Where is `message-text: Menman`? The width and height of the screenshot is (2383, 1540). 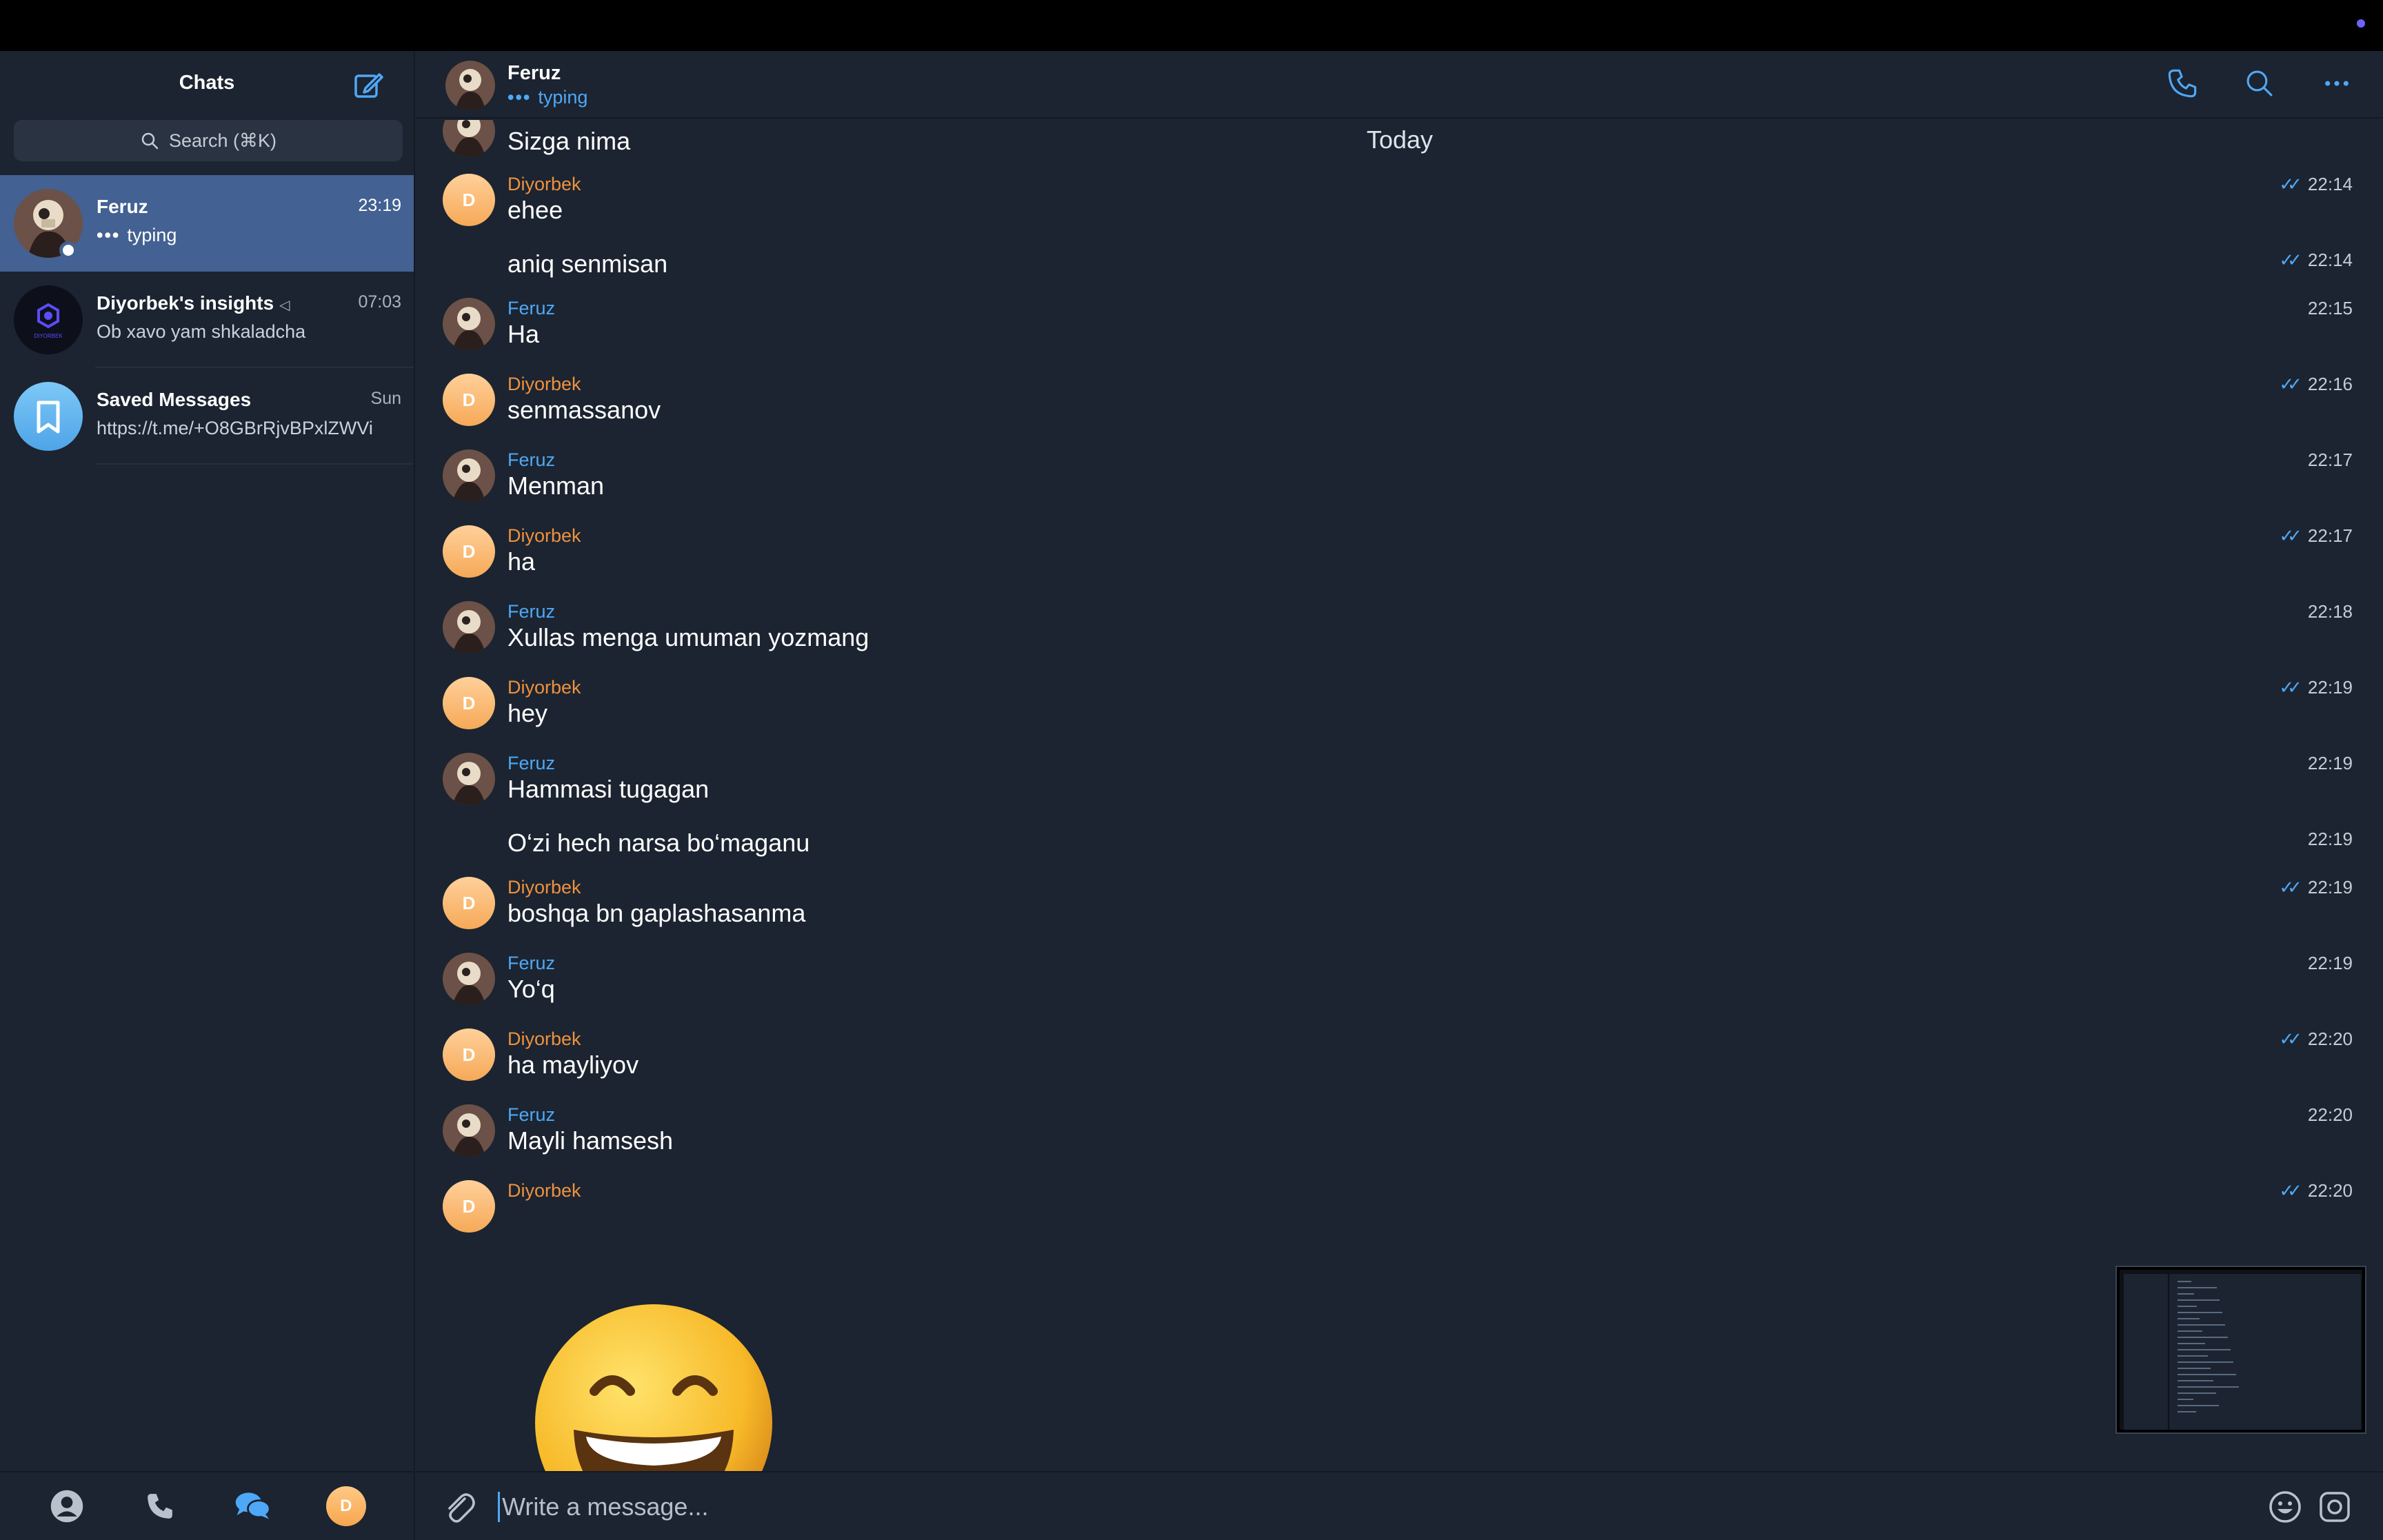
message-text: Menman is located at coordinates (556, 486).